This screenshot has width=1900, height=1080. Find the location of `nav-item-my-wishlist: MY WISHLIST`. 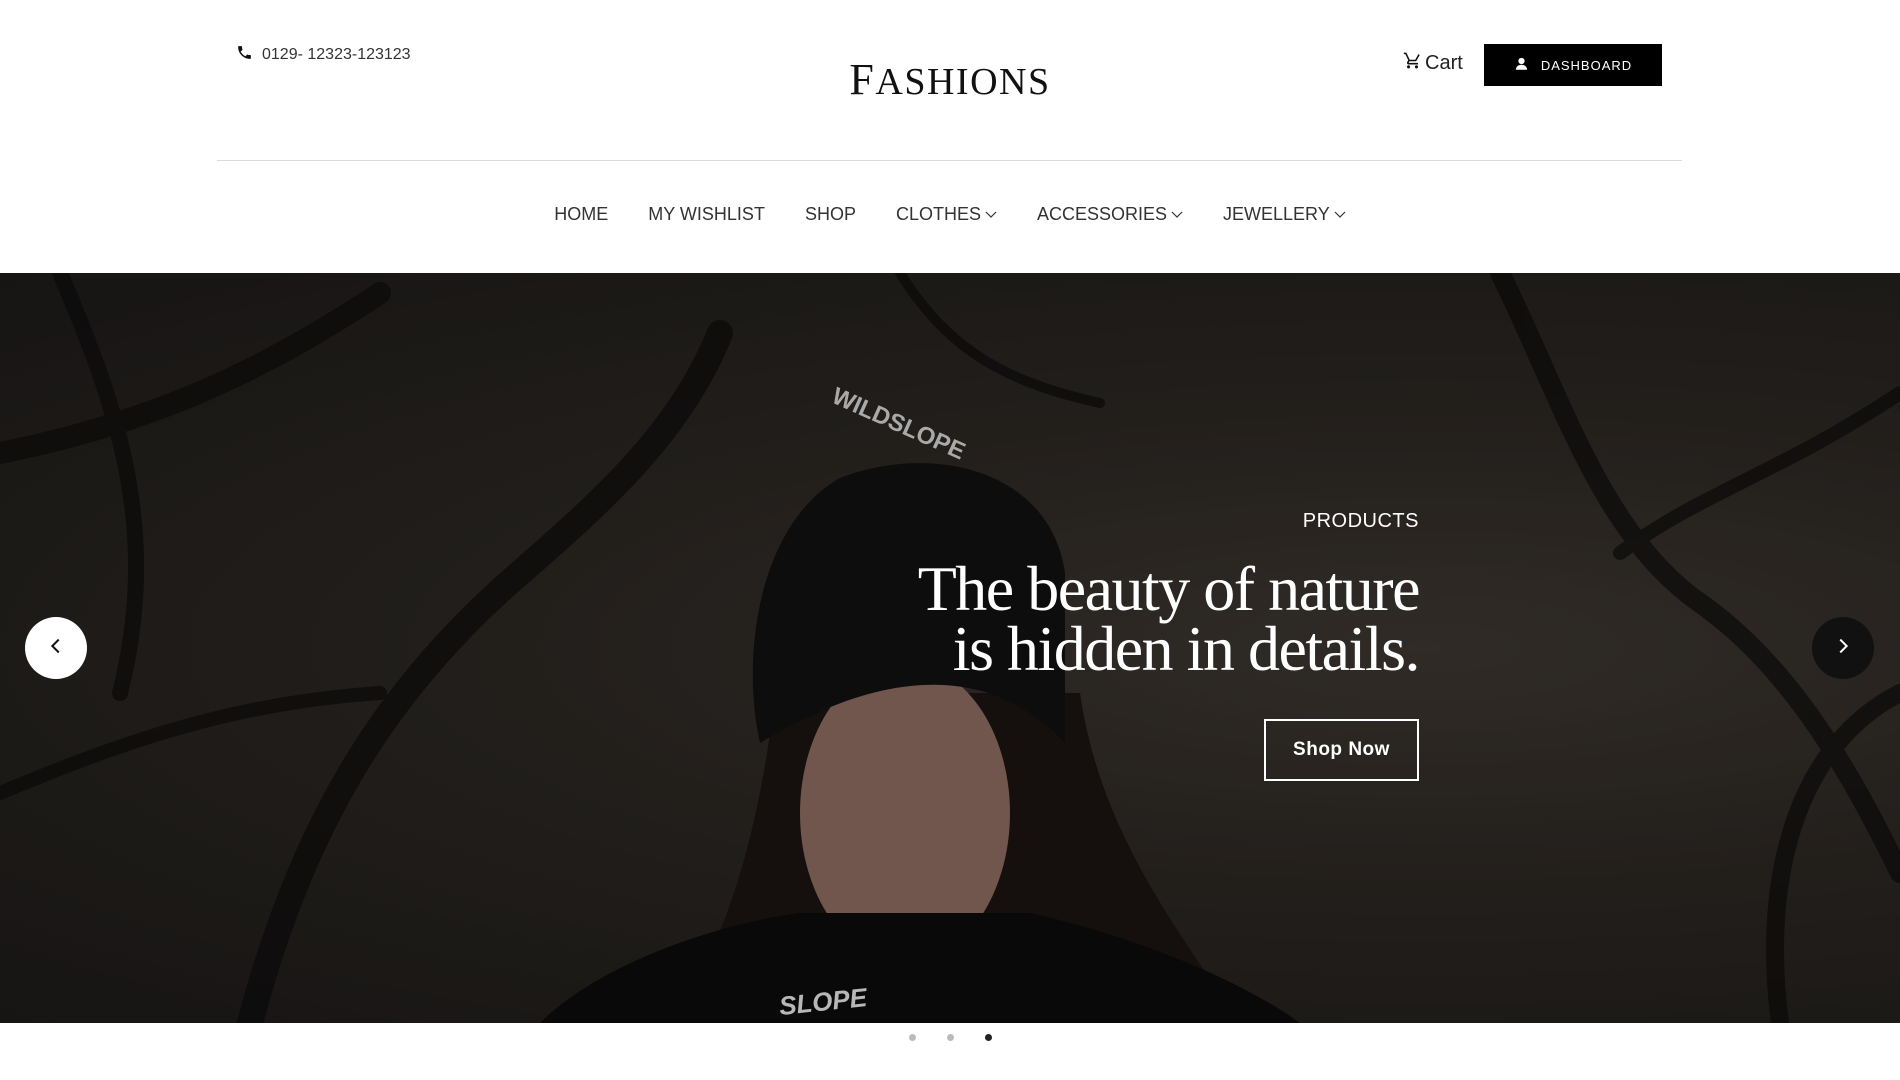

nav-item-my-wishlist: MY WISHLIST is located at coordinates (706, 214).